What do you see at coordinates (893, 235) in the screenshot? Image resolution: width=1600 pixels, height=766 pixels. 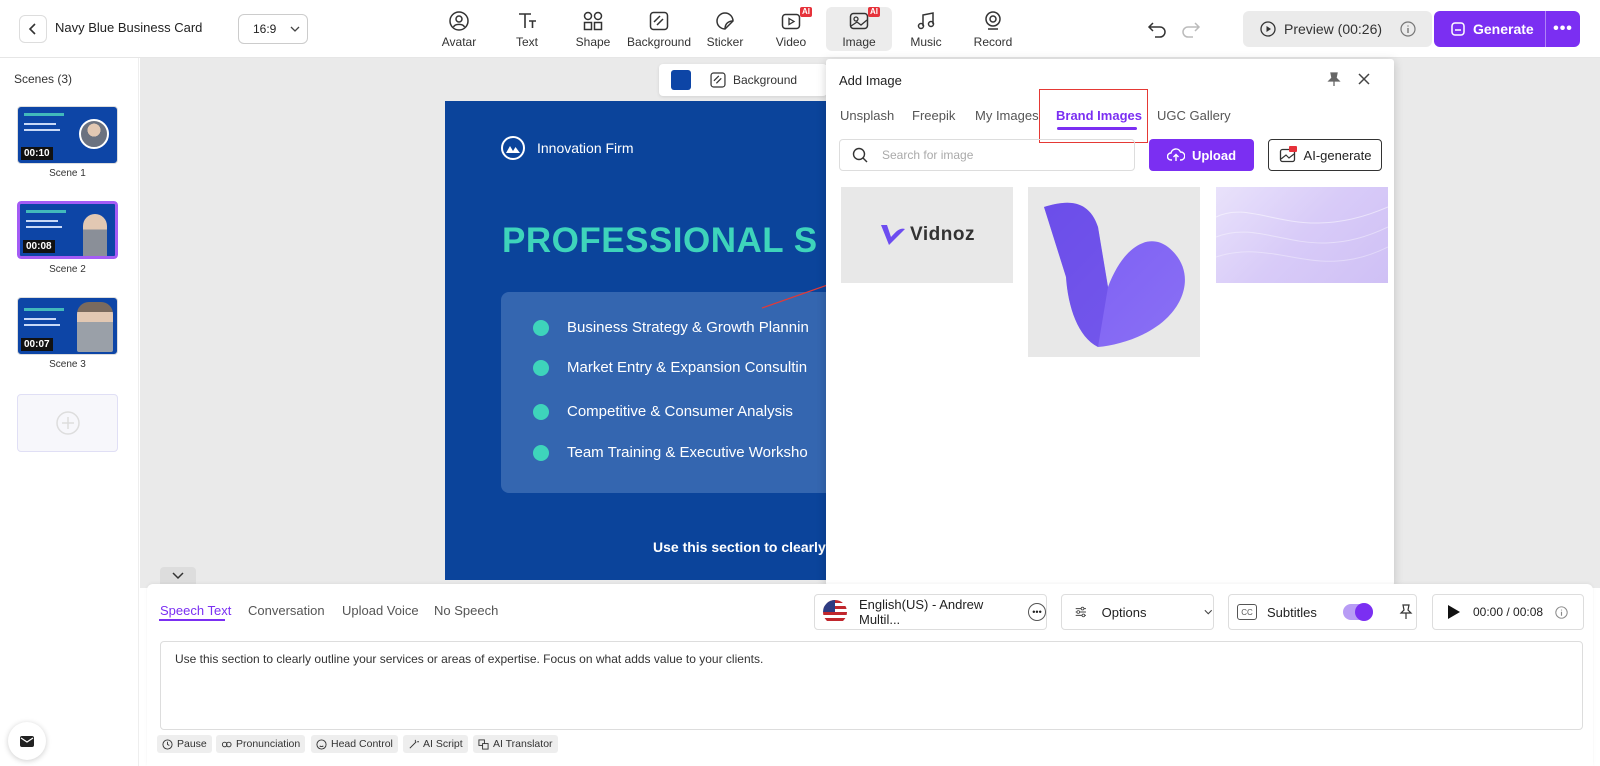 I see `vidnoz-logo-icon` at bounding box center [893, 235].